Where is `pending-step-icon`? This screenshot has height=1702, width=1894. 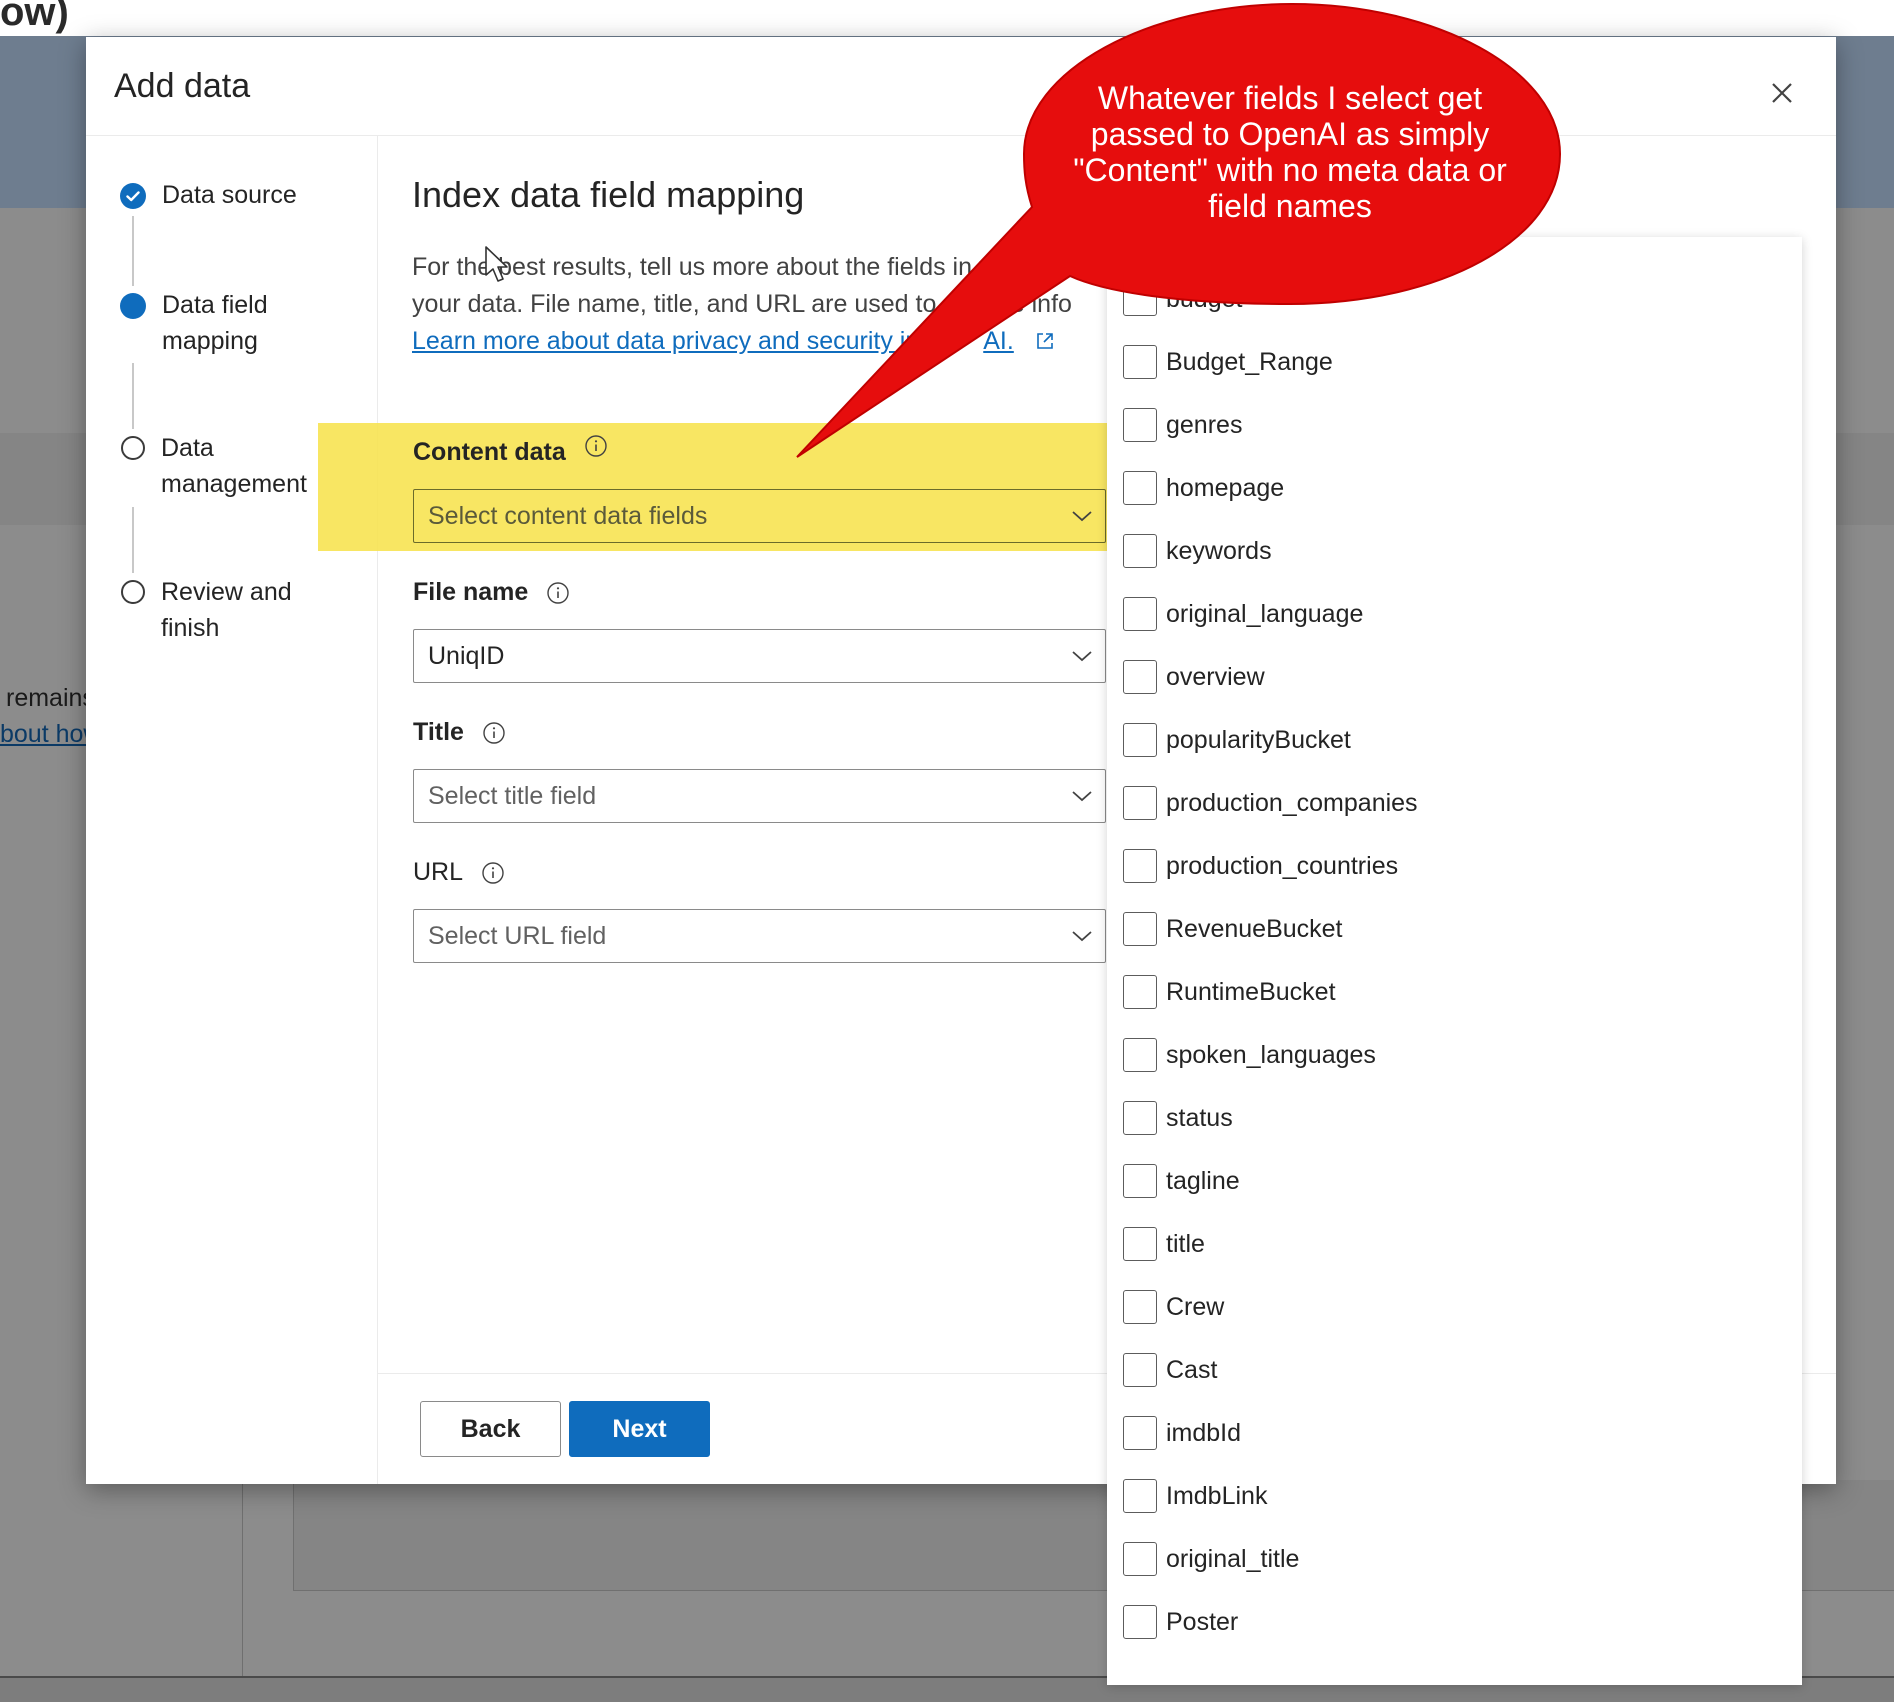
pending-step-icon is located at coordinates (133, 448).